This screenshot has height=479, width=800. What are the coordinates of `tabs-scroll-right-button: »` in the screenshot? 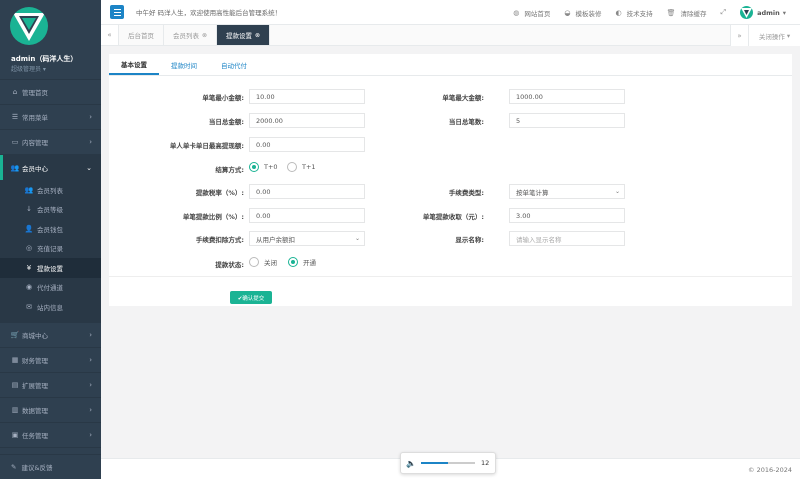 It's located at (739, 35).